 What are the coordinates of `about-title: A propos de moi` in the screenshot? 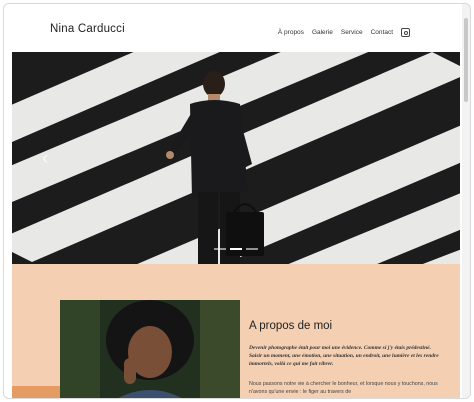 It's located at (291, 326).